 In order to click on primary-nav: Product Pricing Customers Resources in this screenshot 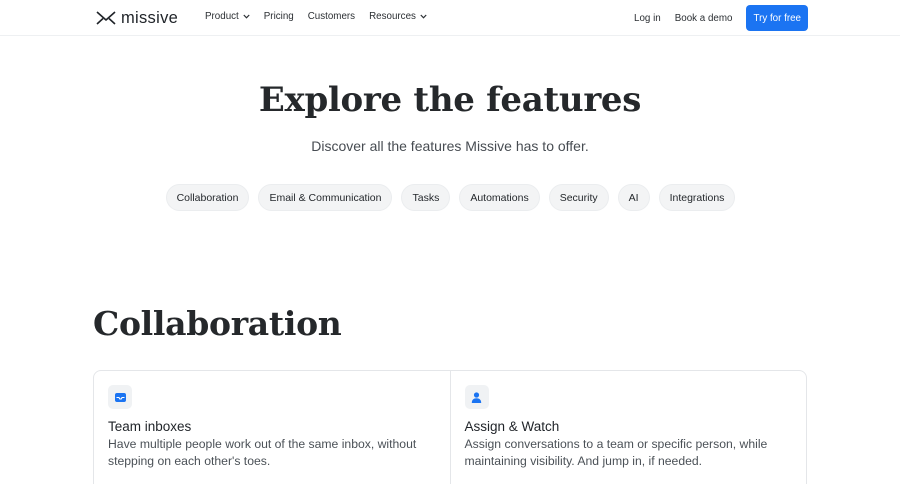, I will do `click(316, 16)`.